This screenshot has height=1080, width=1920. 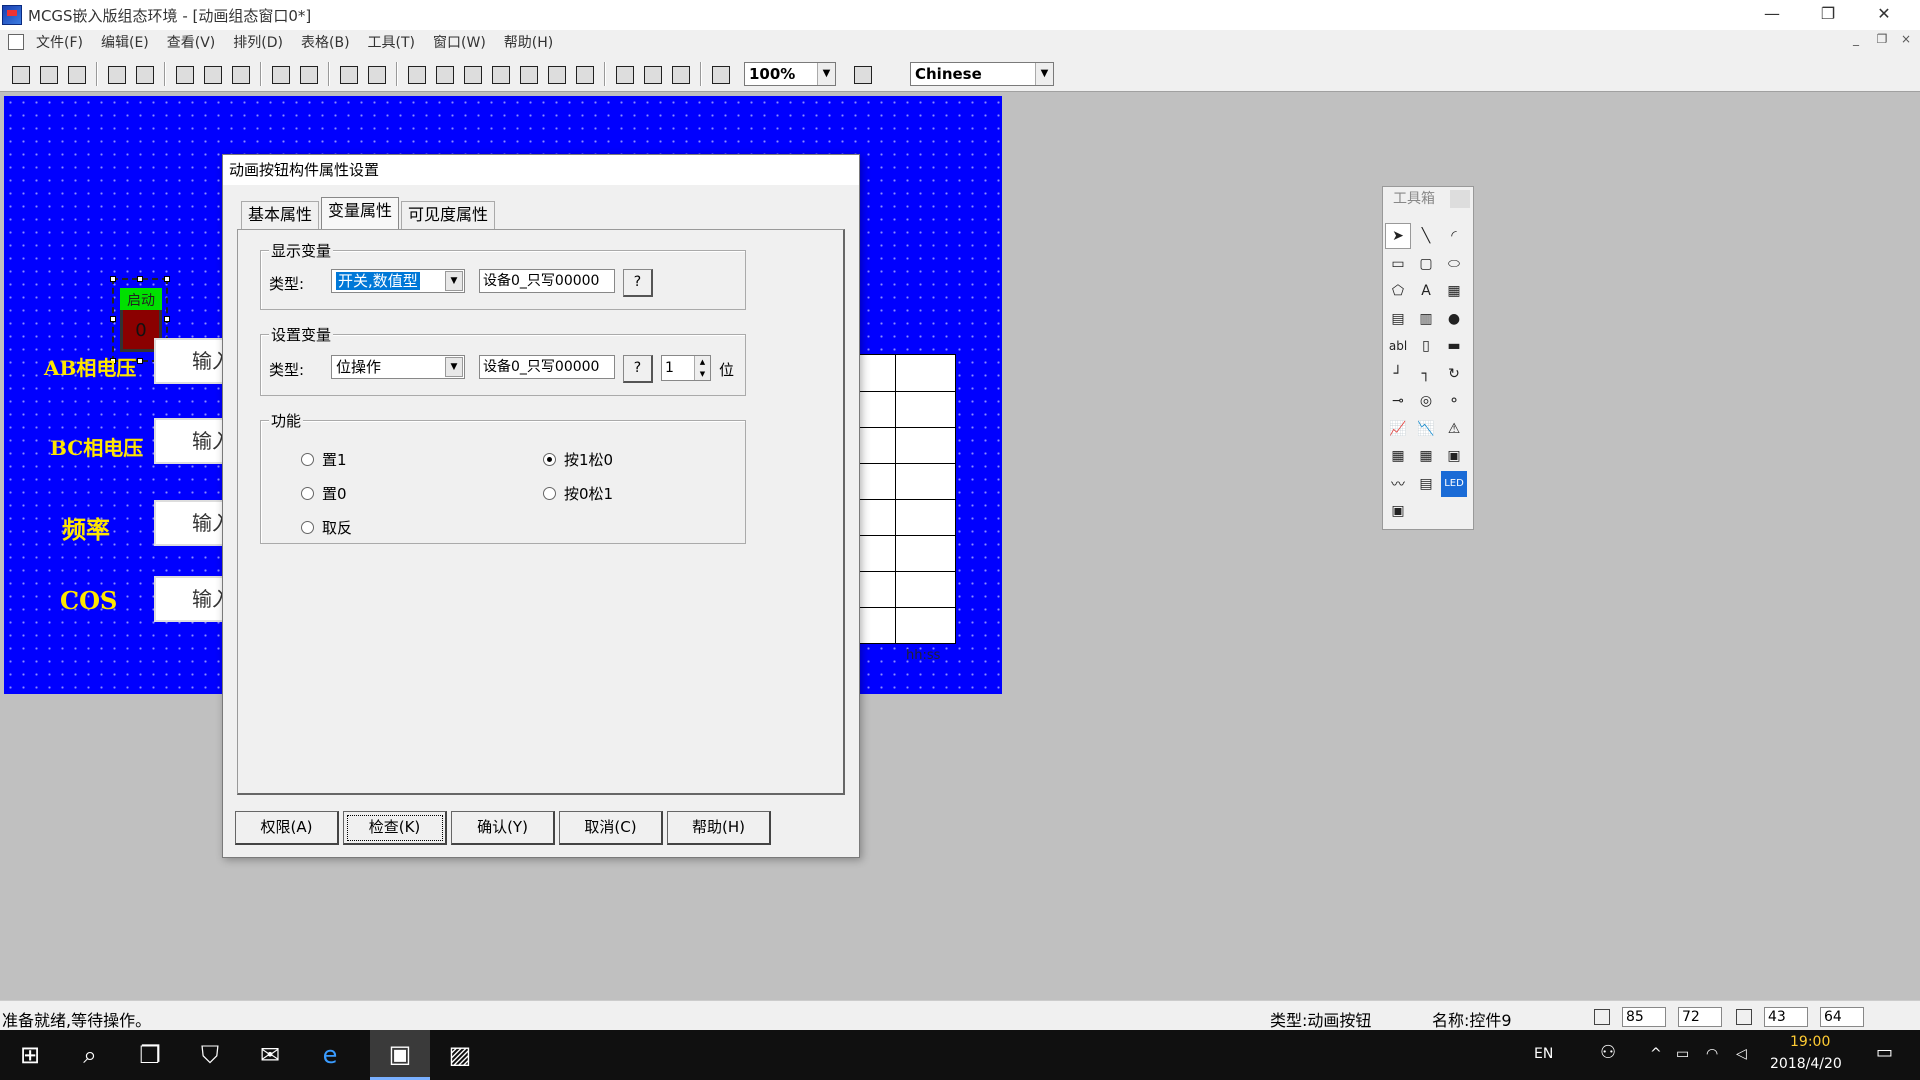 What do you see at coordinates (578, 493) in the screenshot?
I see `function-option-5: 按0松1` at bounding box center [578, 493].